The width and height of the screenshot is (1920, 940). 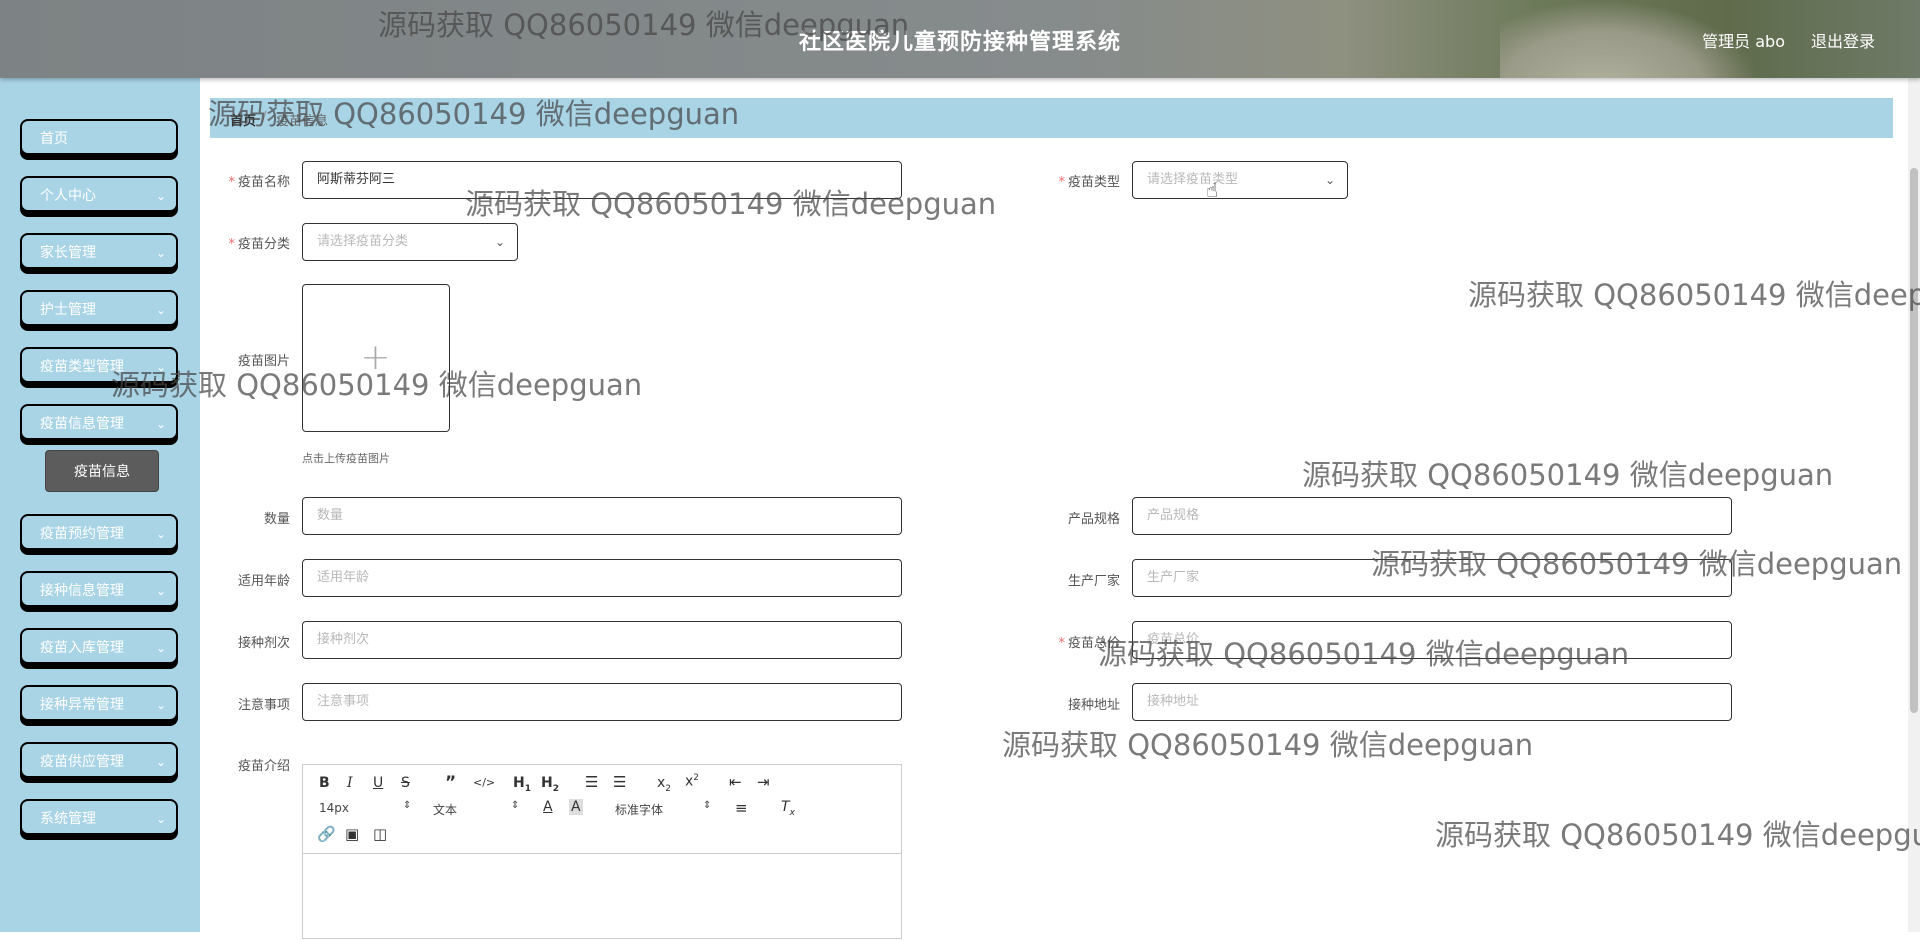 I want to click on sidebar-item-vaccine-type-management: 疫苗类型管理 ⌄, so click(x=99, y=365).